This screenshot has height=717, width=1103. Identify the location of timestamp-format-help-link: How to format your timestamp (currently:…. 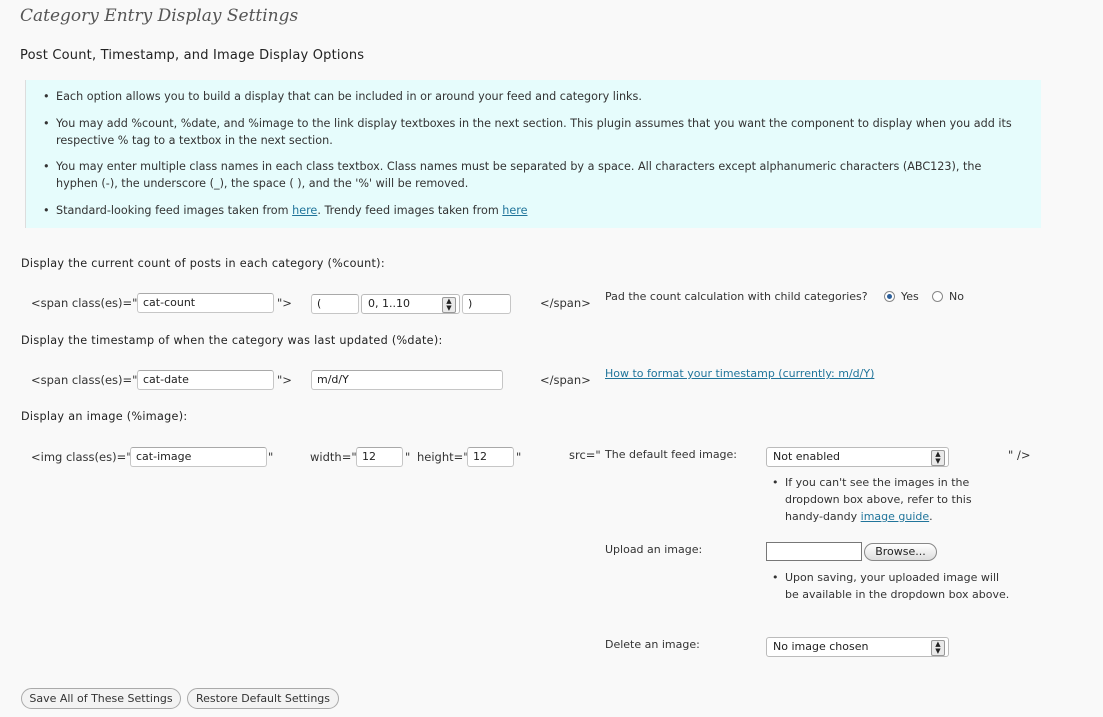
(739, 373).